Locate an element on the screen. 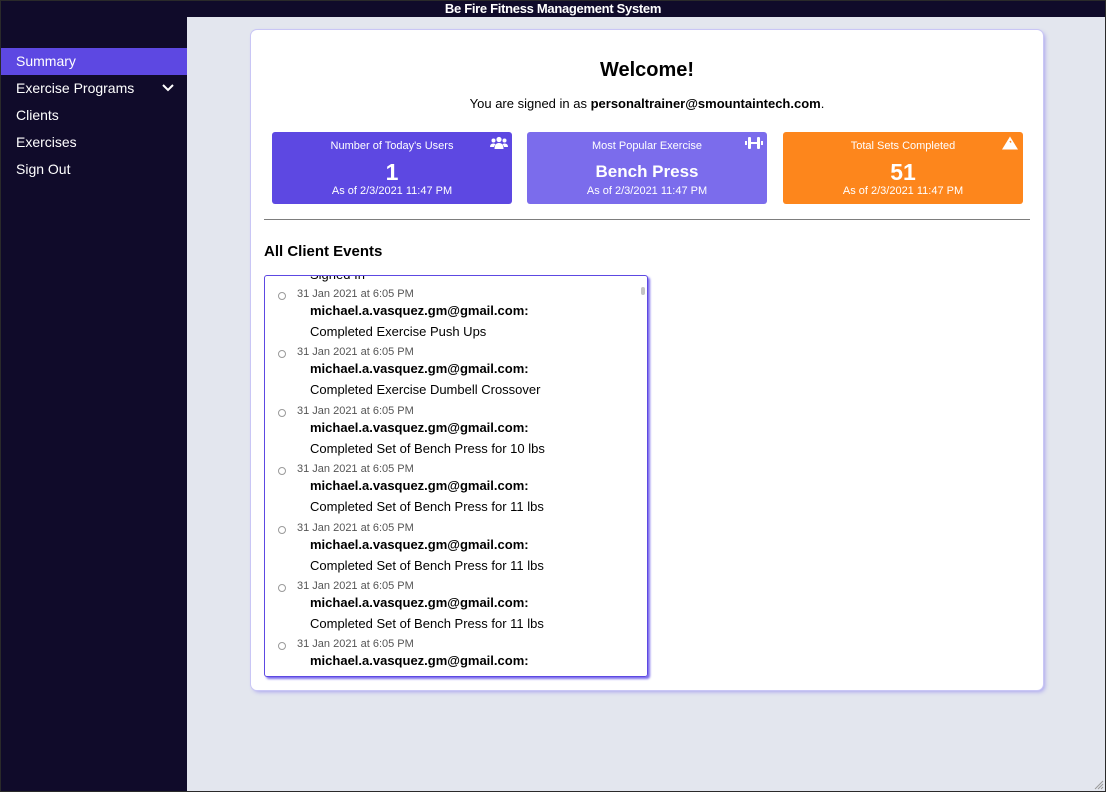 Image resolution: width=1106 pixels, height=792 pixels. dumbbell-icon is located at coordinates (754, 143).